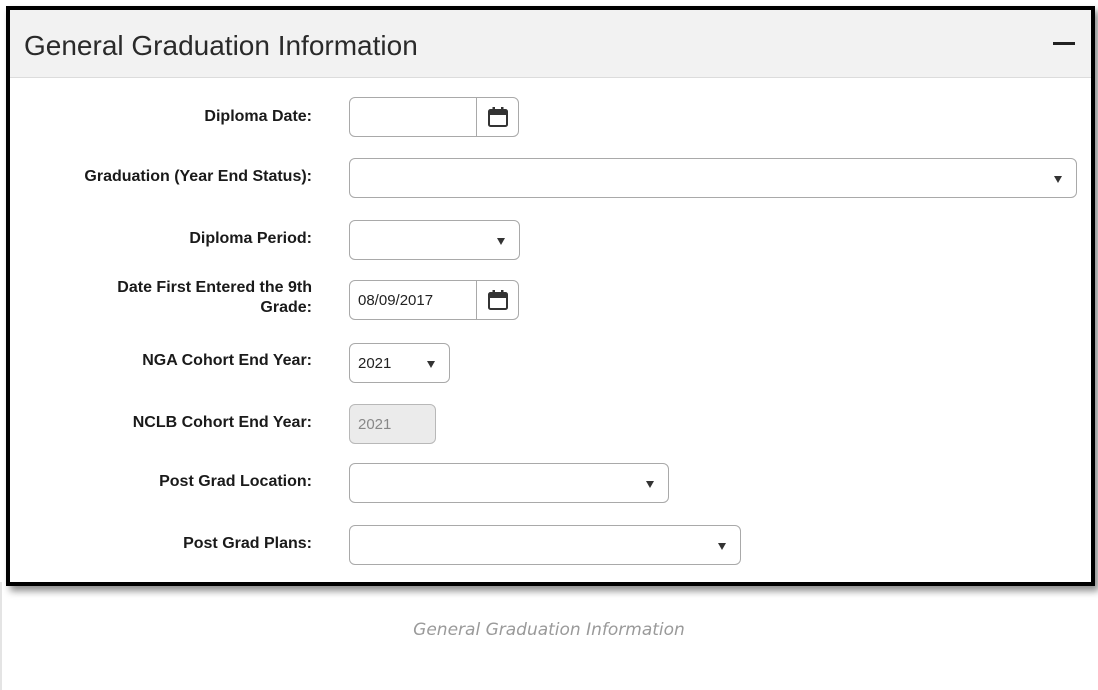  What do you see at coordinates (227, 360) in the screenshot?
I see `nga-cohort-label: NGA Cohort End Year:` at bounding box center [227, 360].